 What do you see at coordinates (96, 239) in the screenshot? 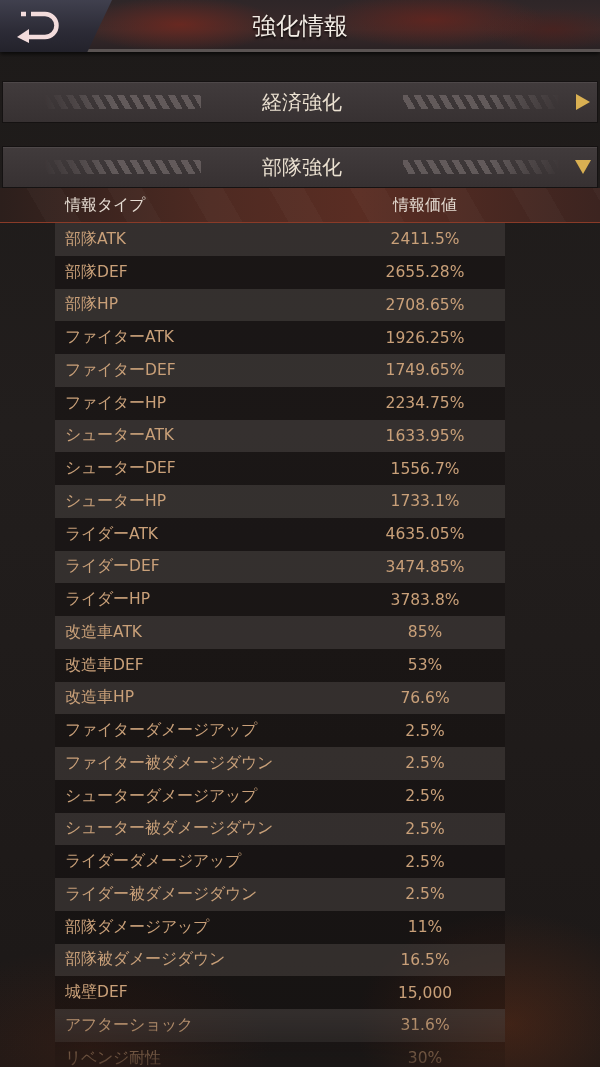
I see `table-cell: 部隊ATK` at bounding box center [96, 239].